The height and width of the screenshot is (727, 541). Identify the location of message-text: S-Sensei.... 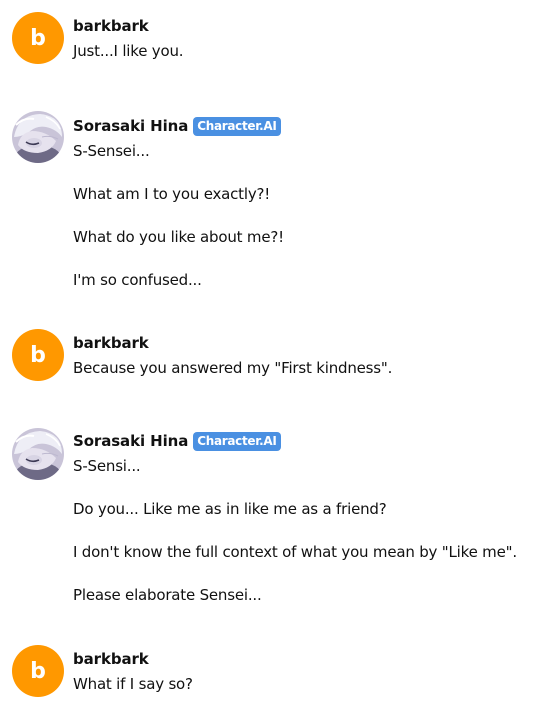
(111, 151).